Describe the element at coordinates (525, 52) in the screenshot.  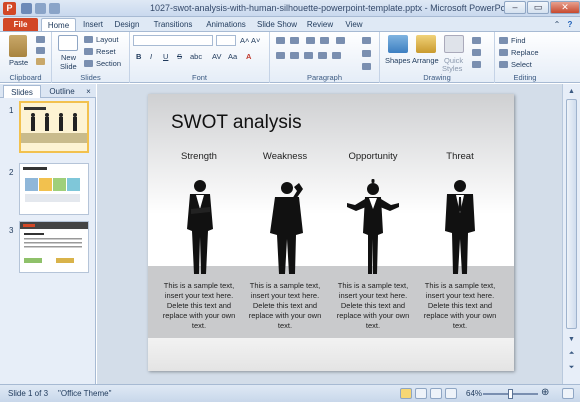
I see `replace-button: Replace` at that location.